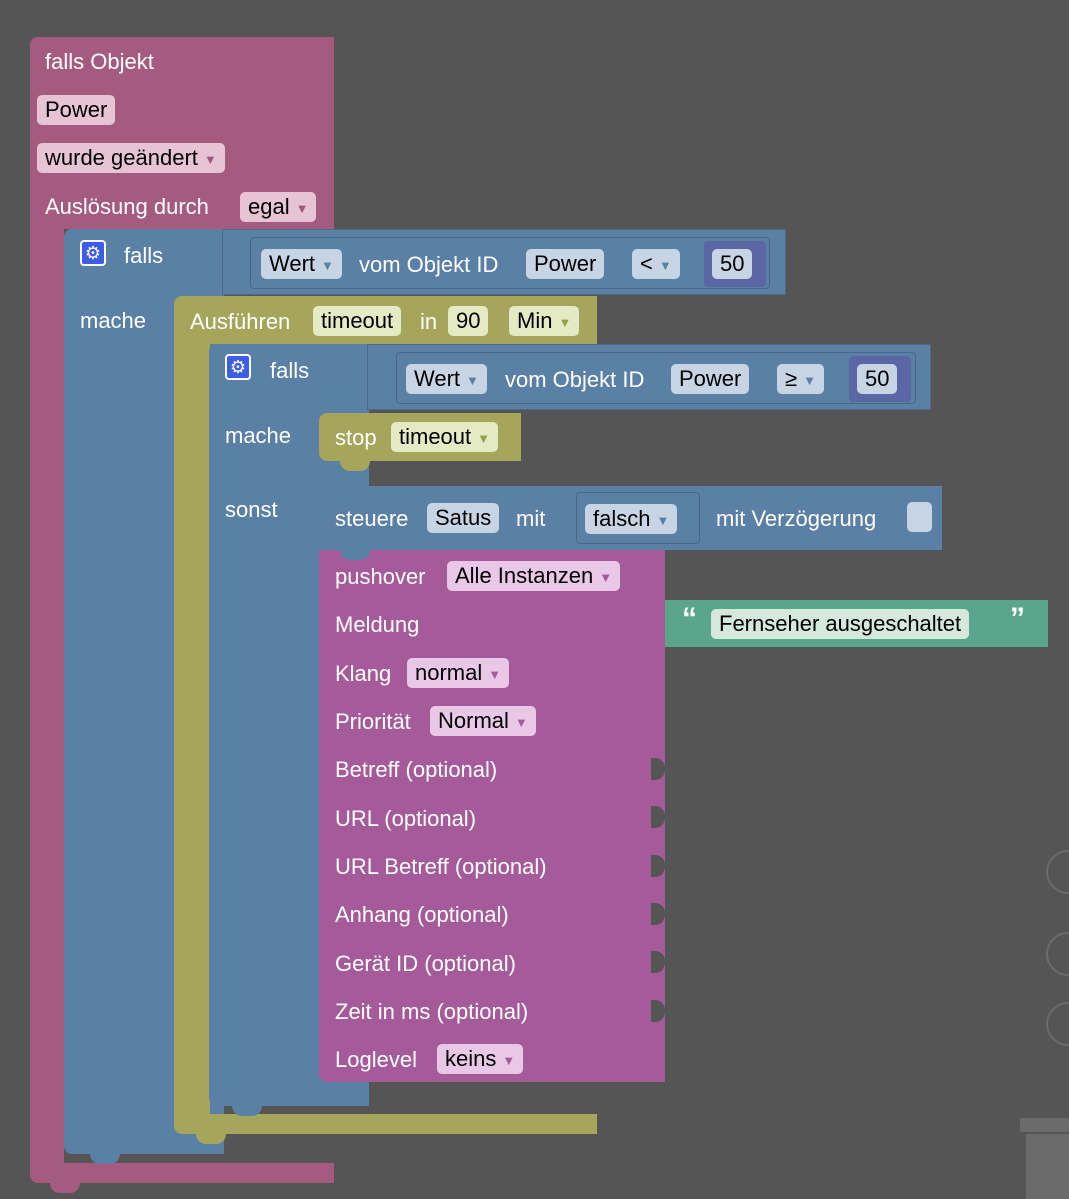 The height and width of the screenshot is (1199, 1069). Describe the element at coordinates (732, 264) in the screenshot. I see `if-outer-number-field: 50` at that location.